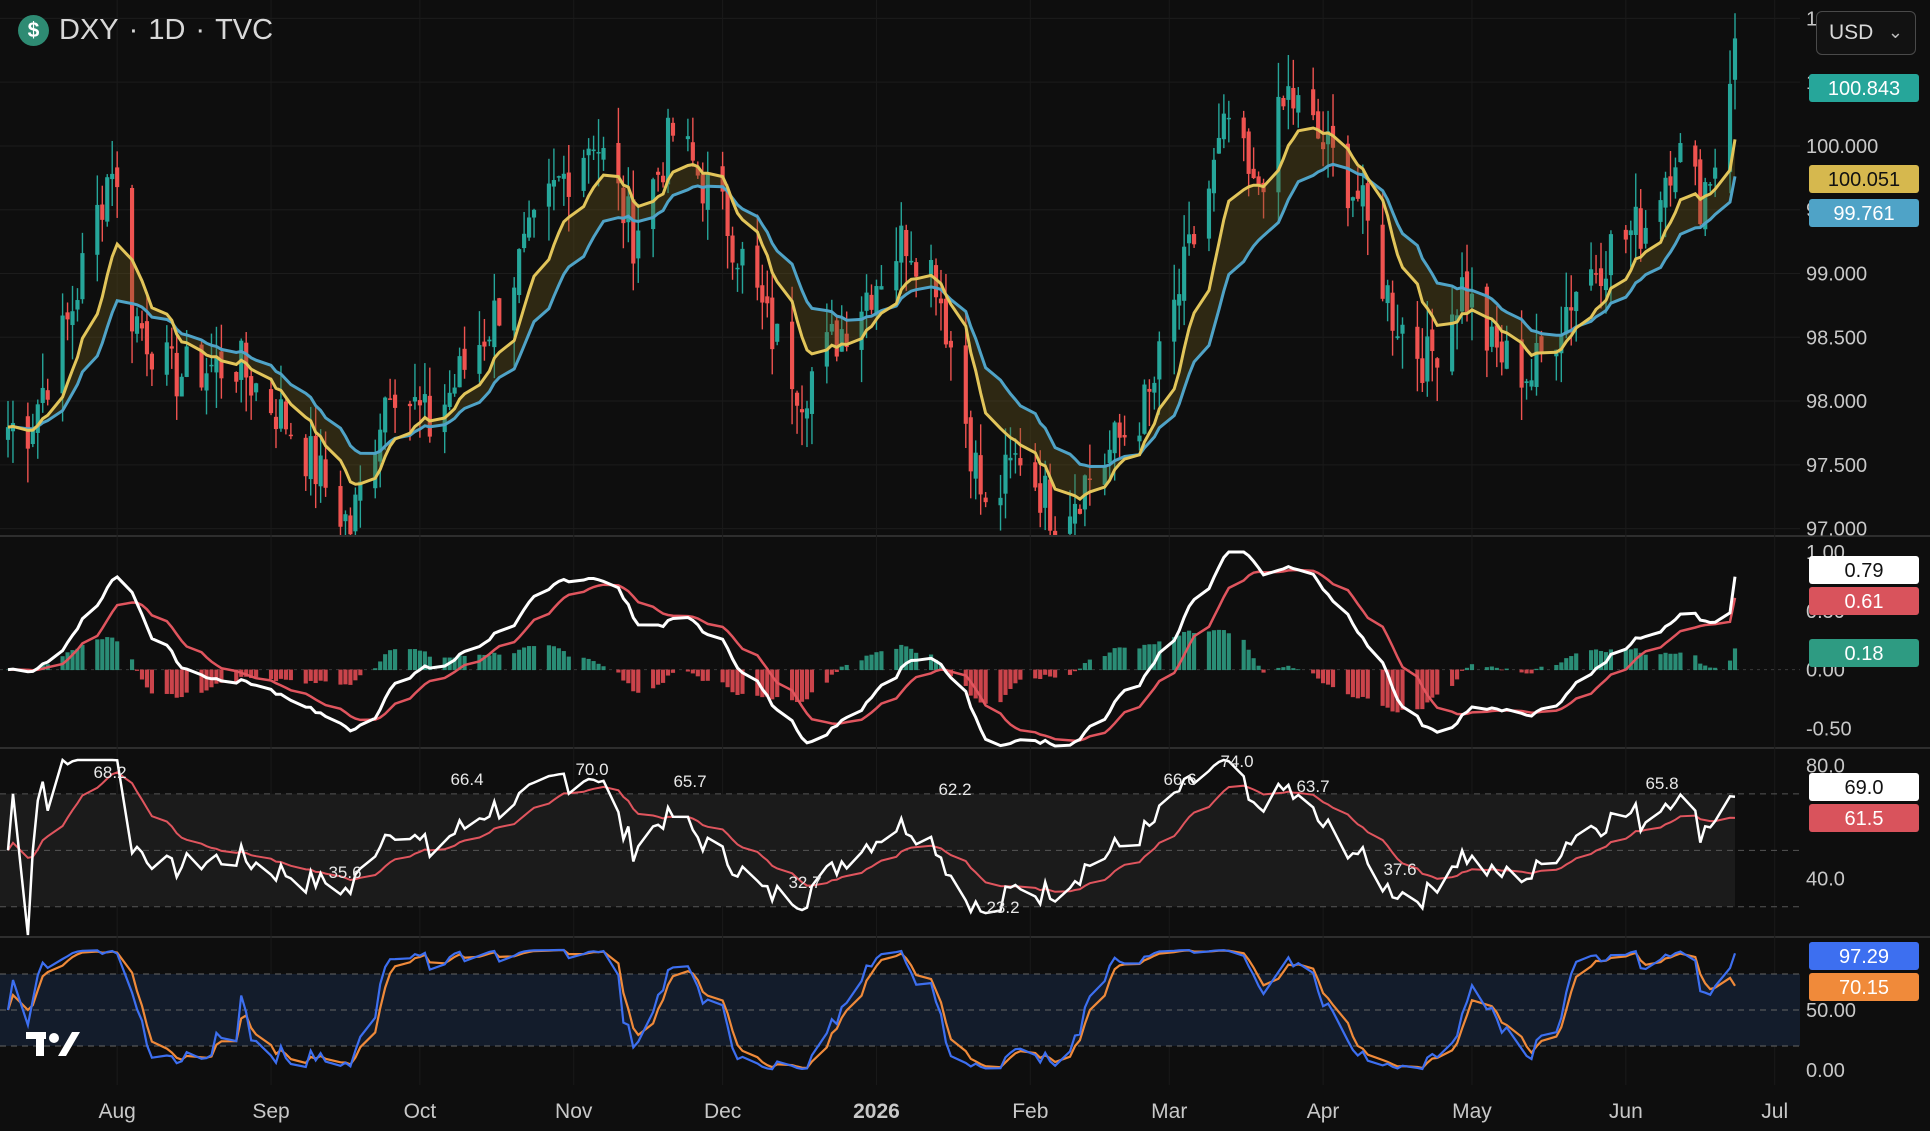 Image resolution: width=1930 pixels, height=1131 pixels. What do you see at coordinates (1836, 402) in the screenshot?
I see `price-tick: 98.000` at bounding box center [1836, 402].